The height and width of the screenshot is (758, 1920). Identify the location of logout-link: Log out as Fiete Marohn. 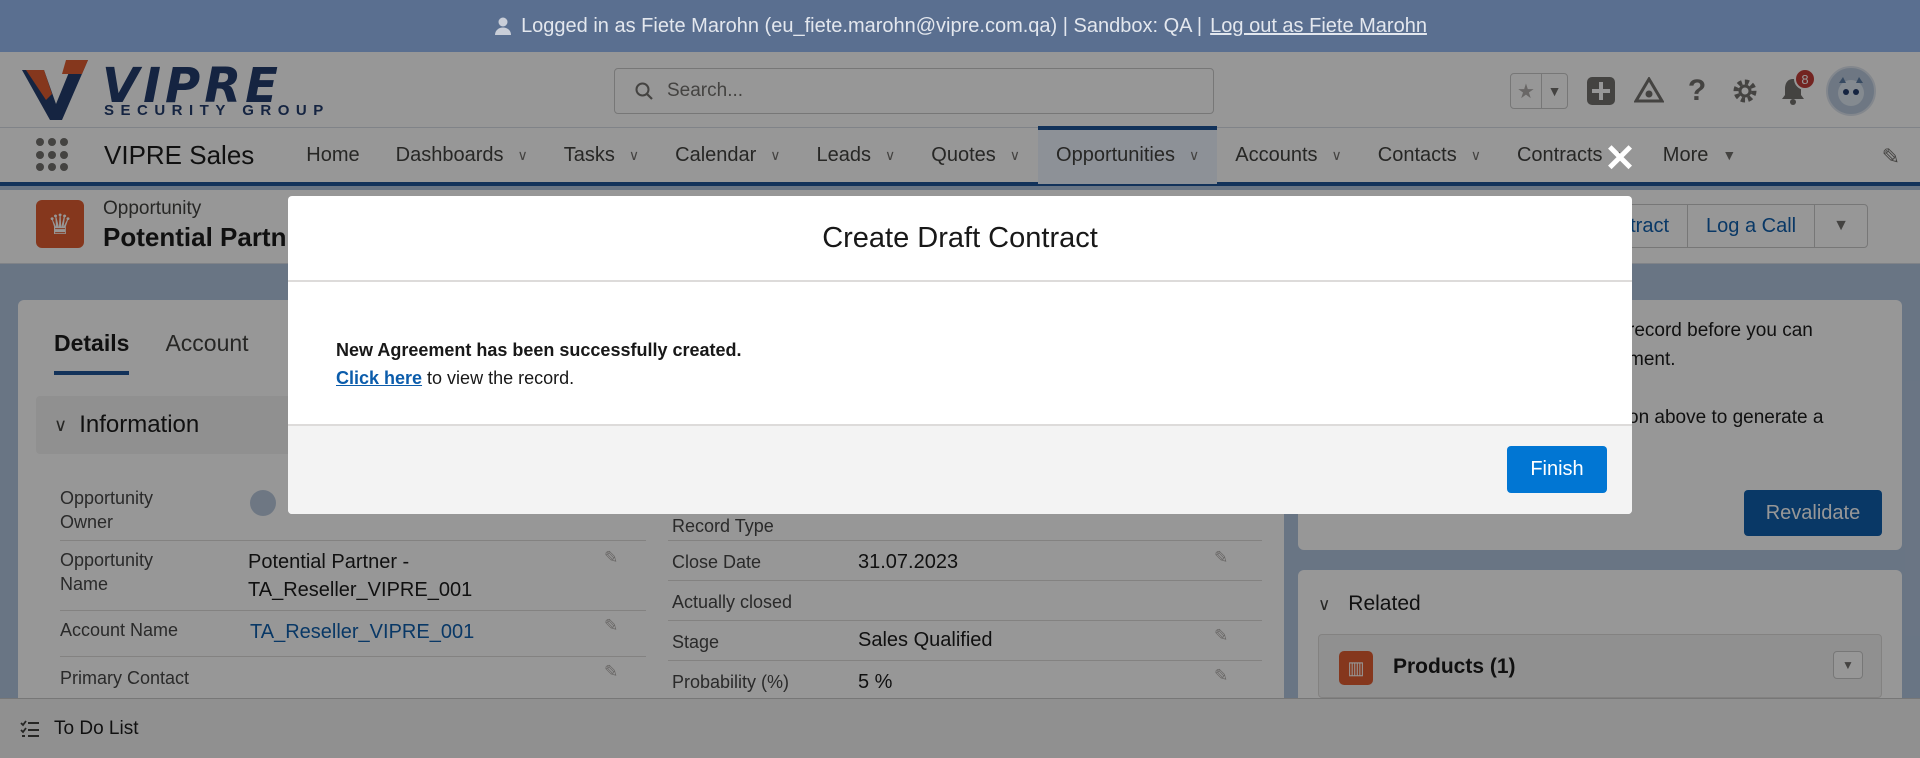
(1318, 26).